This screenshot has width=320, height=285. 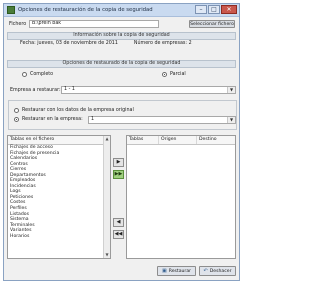 I want to click on maximize-icon: □, so click(x=214, y=9).